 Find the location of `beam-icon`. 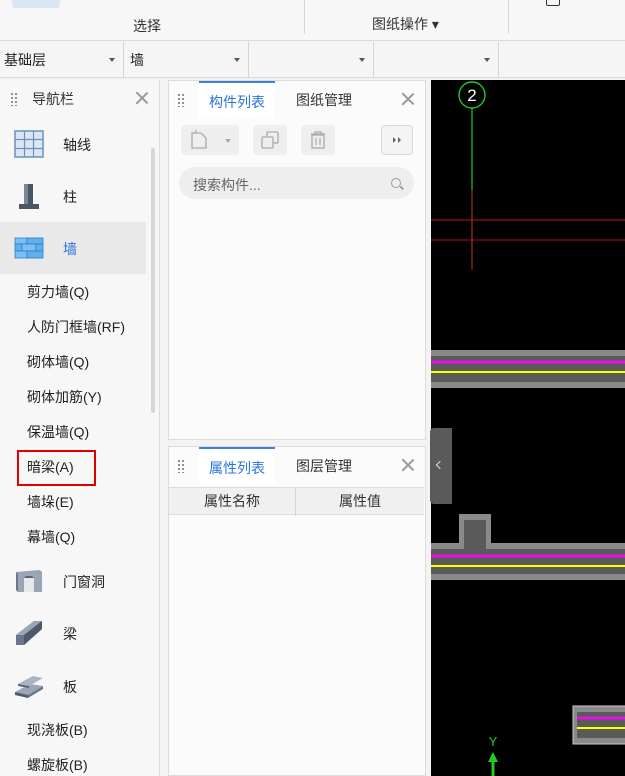

beam-icon is located at coordinates (29, 633).